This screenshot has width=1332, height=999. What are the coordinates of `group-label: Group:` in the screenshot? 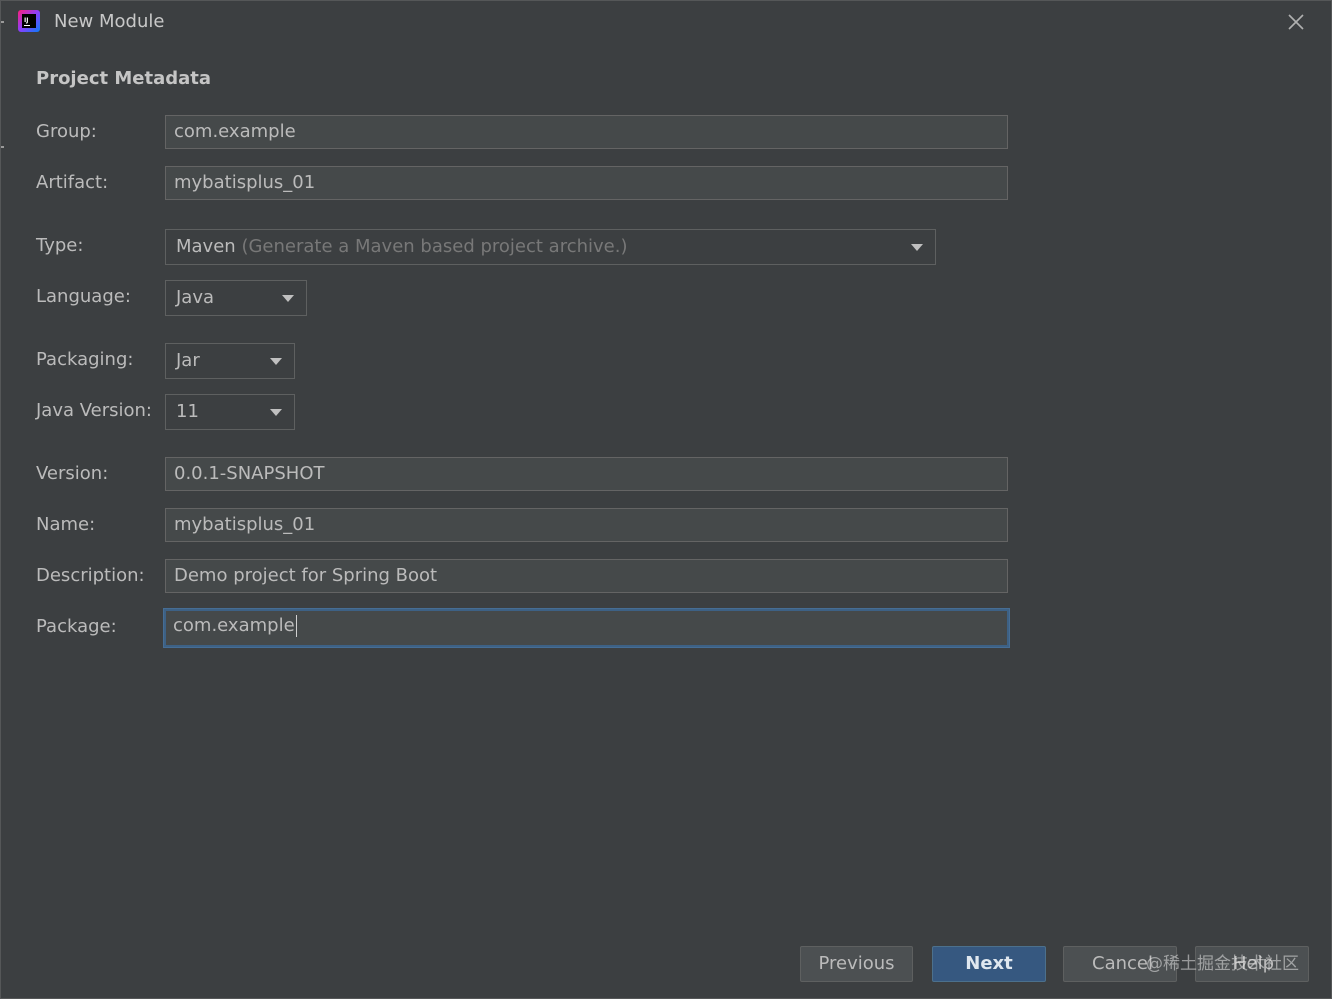 It's located at (66, 131).